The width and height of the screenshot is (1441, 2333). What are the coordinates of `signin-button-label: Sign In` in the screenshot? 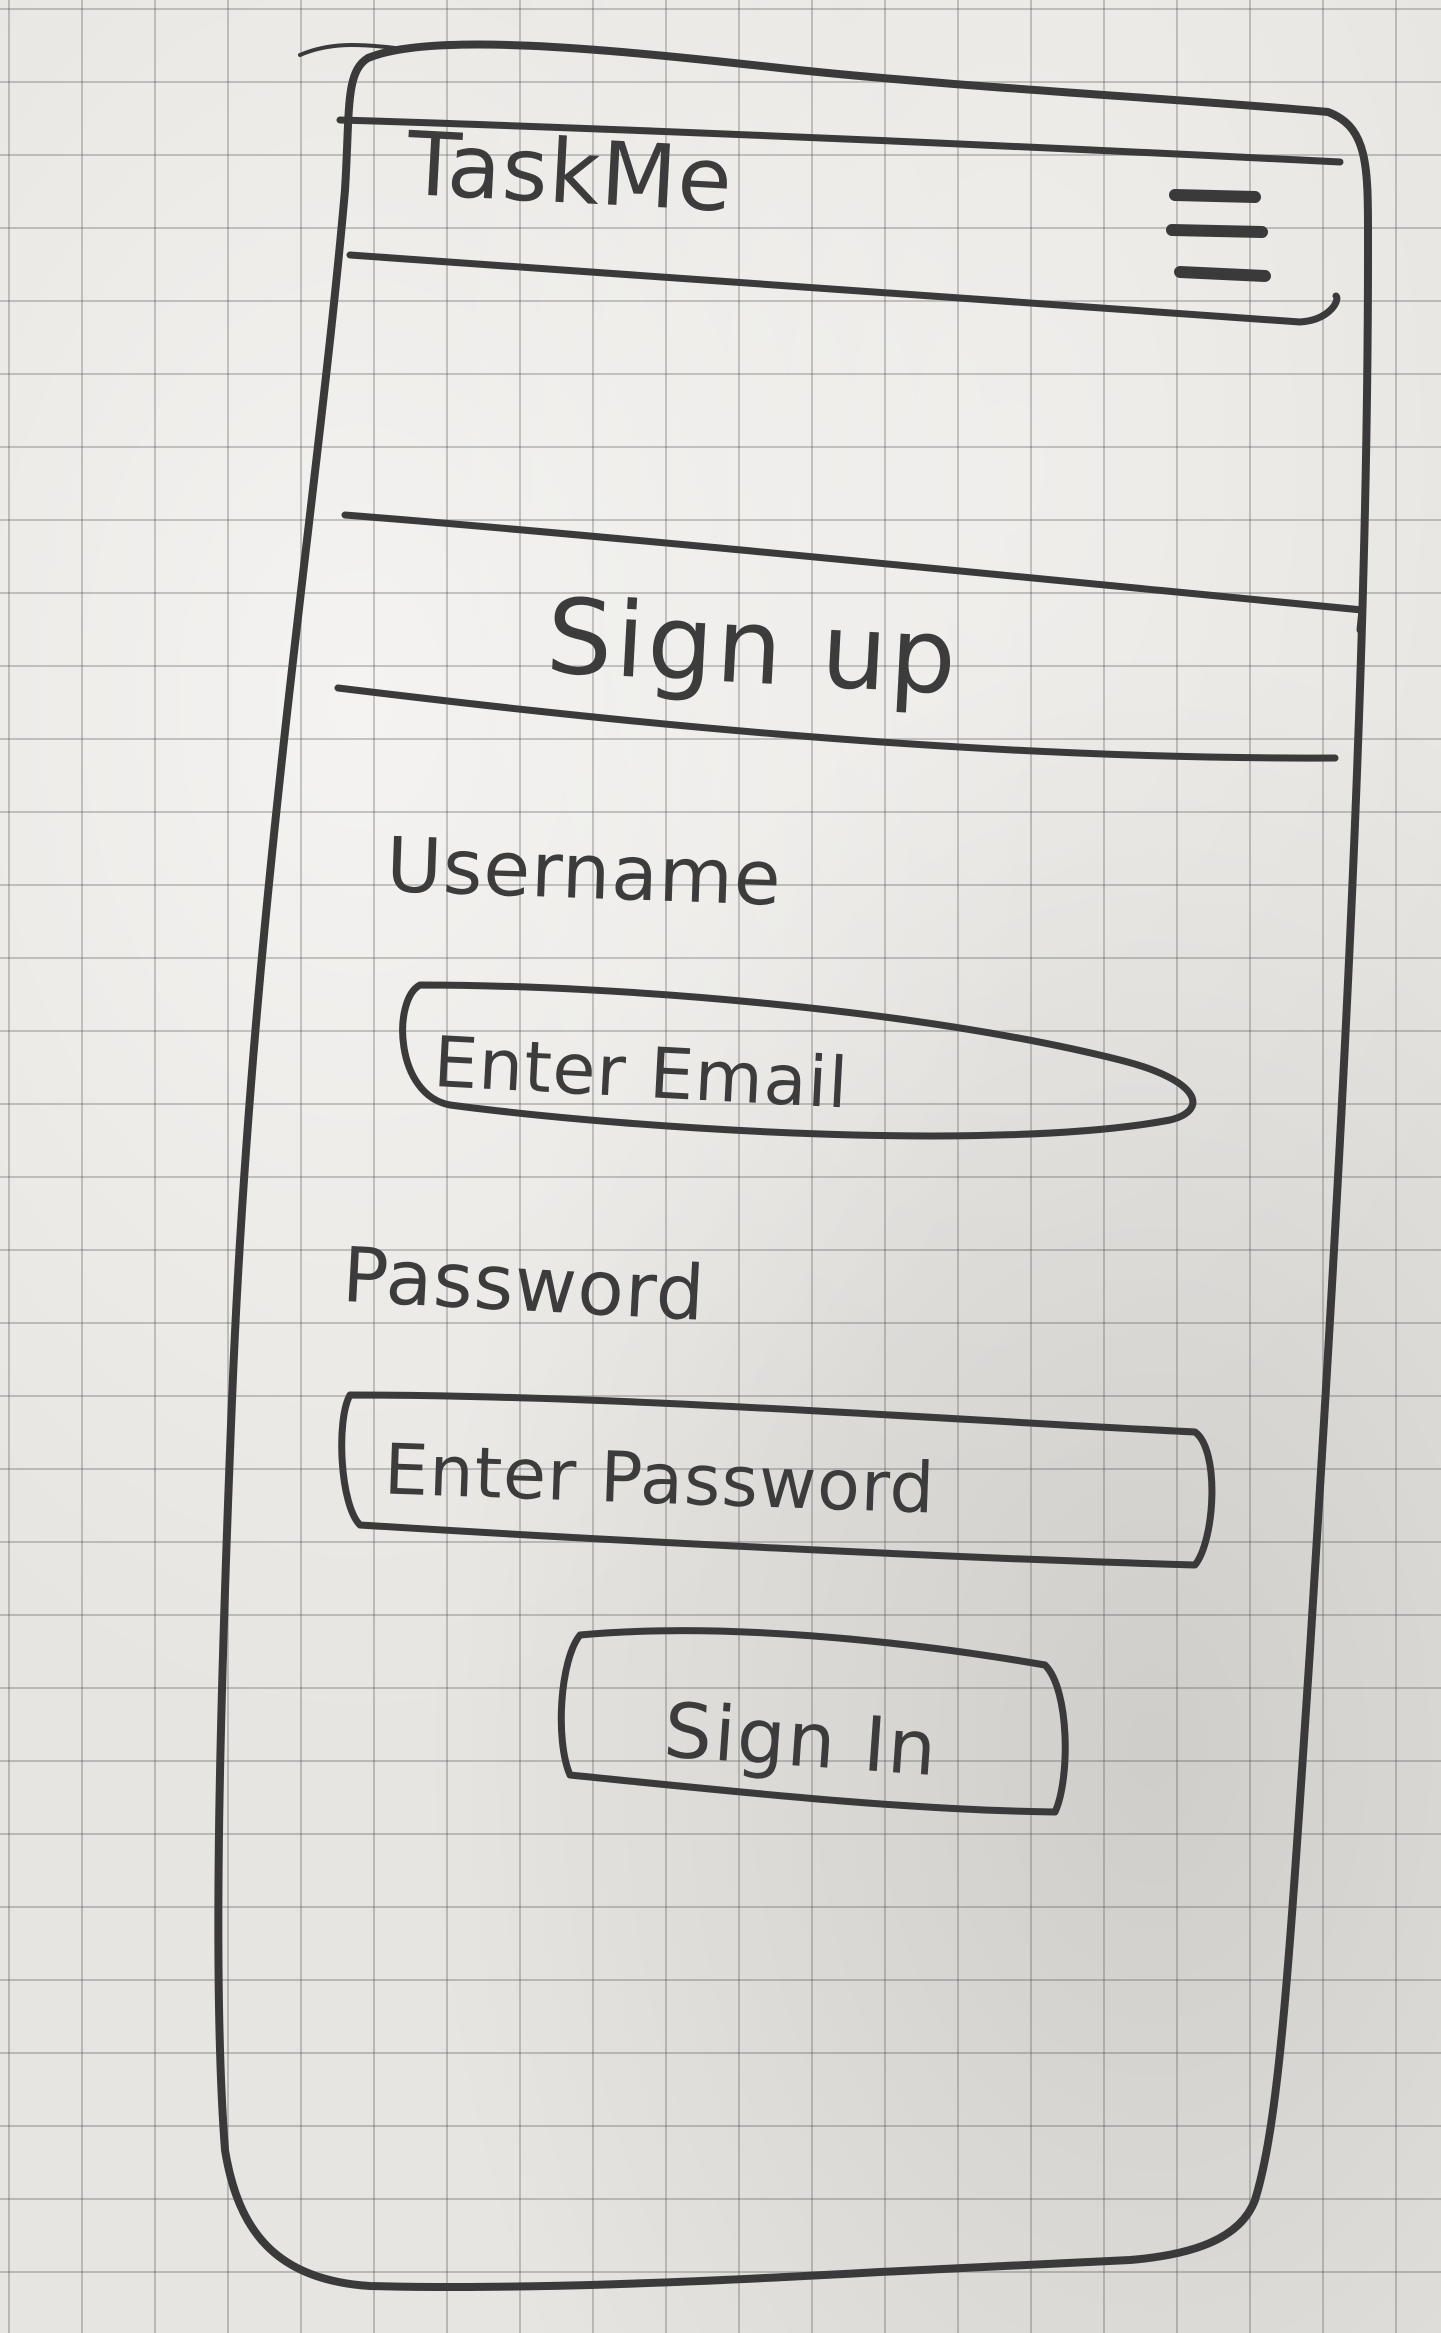 It's located at (801, 1739).